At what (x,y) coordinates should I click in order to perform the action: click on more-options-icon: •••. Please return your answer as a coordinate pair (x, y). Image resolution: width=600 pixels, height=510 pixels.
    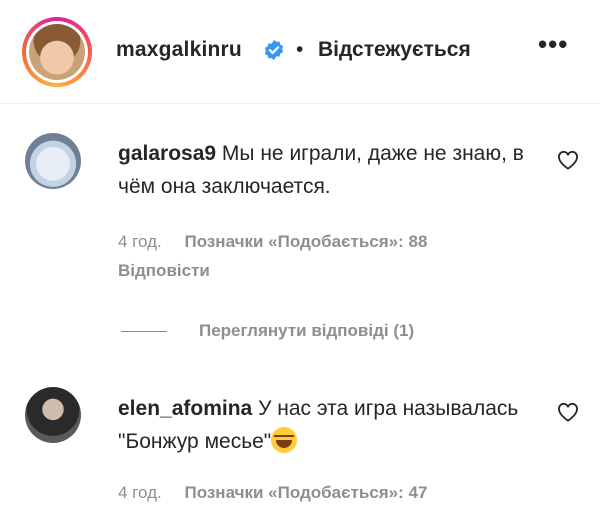
    Looking at the image, I should click on (554, 46).